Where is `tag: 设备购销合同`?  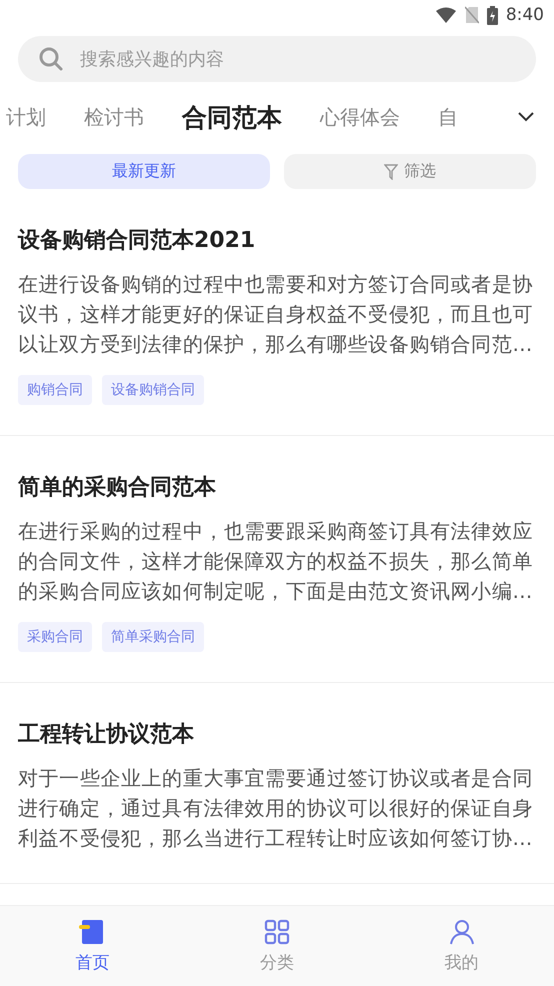 tag: 设备购销合同 is located at coordinates (153, 390).